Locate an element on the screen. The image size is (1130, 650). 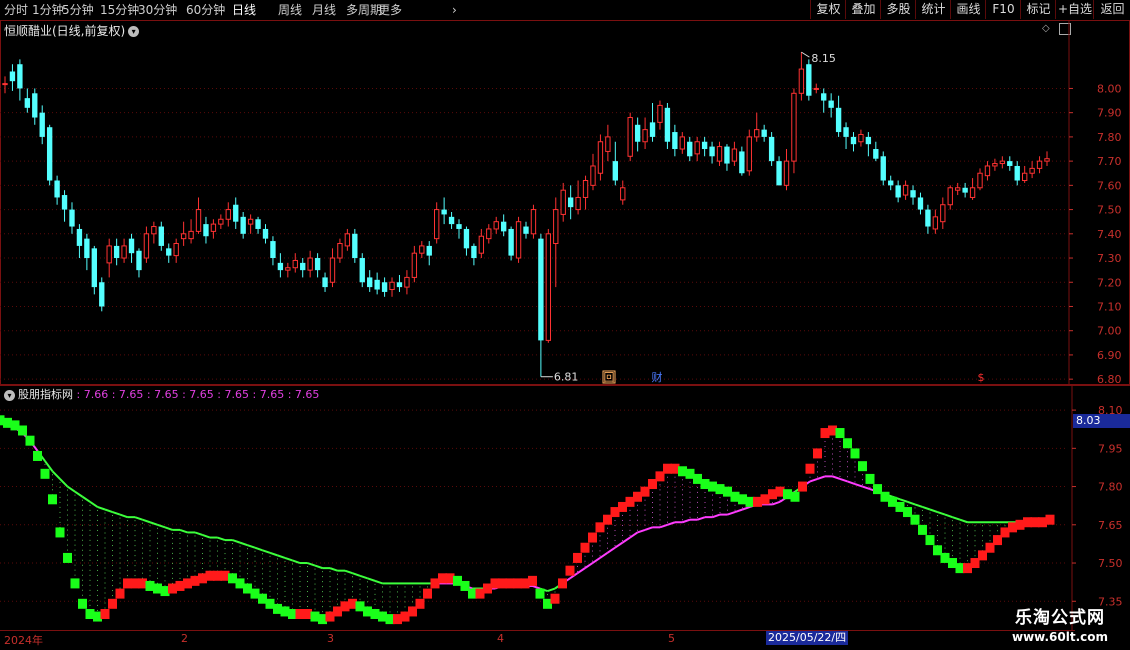
toolbar-item-6: 日线 is located at coordinates (244, 10).